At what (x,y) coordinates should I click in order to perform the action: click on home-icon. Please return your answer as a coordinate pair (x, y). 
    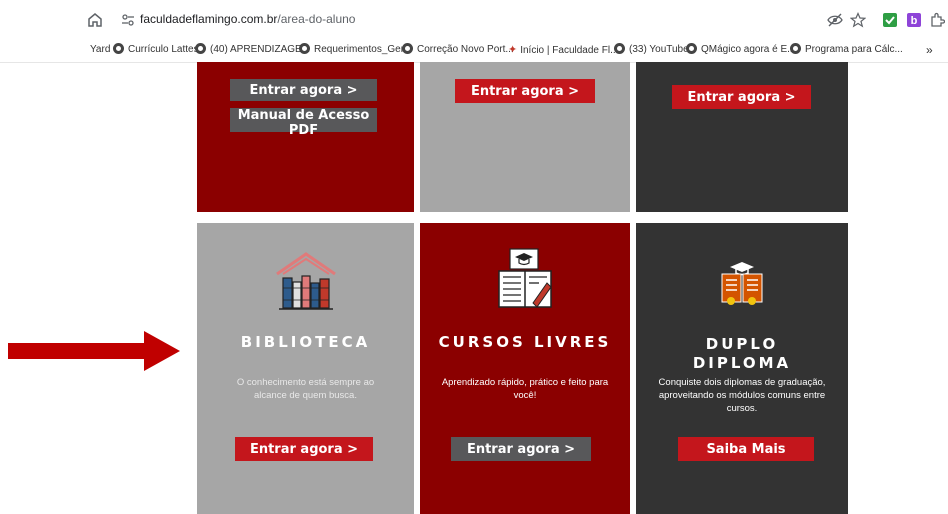
    Looking at the image, I should click on (95, 20).